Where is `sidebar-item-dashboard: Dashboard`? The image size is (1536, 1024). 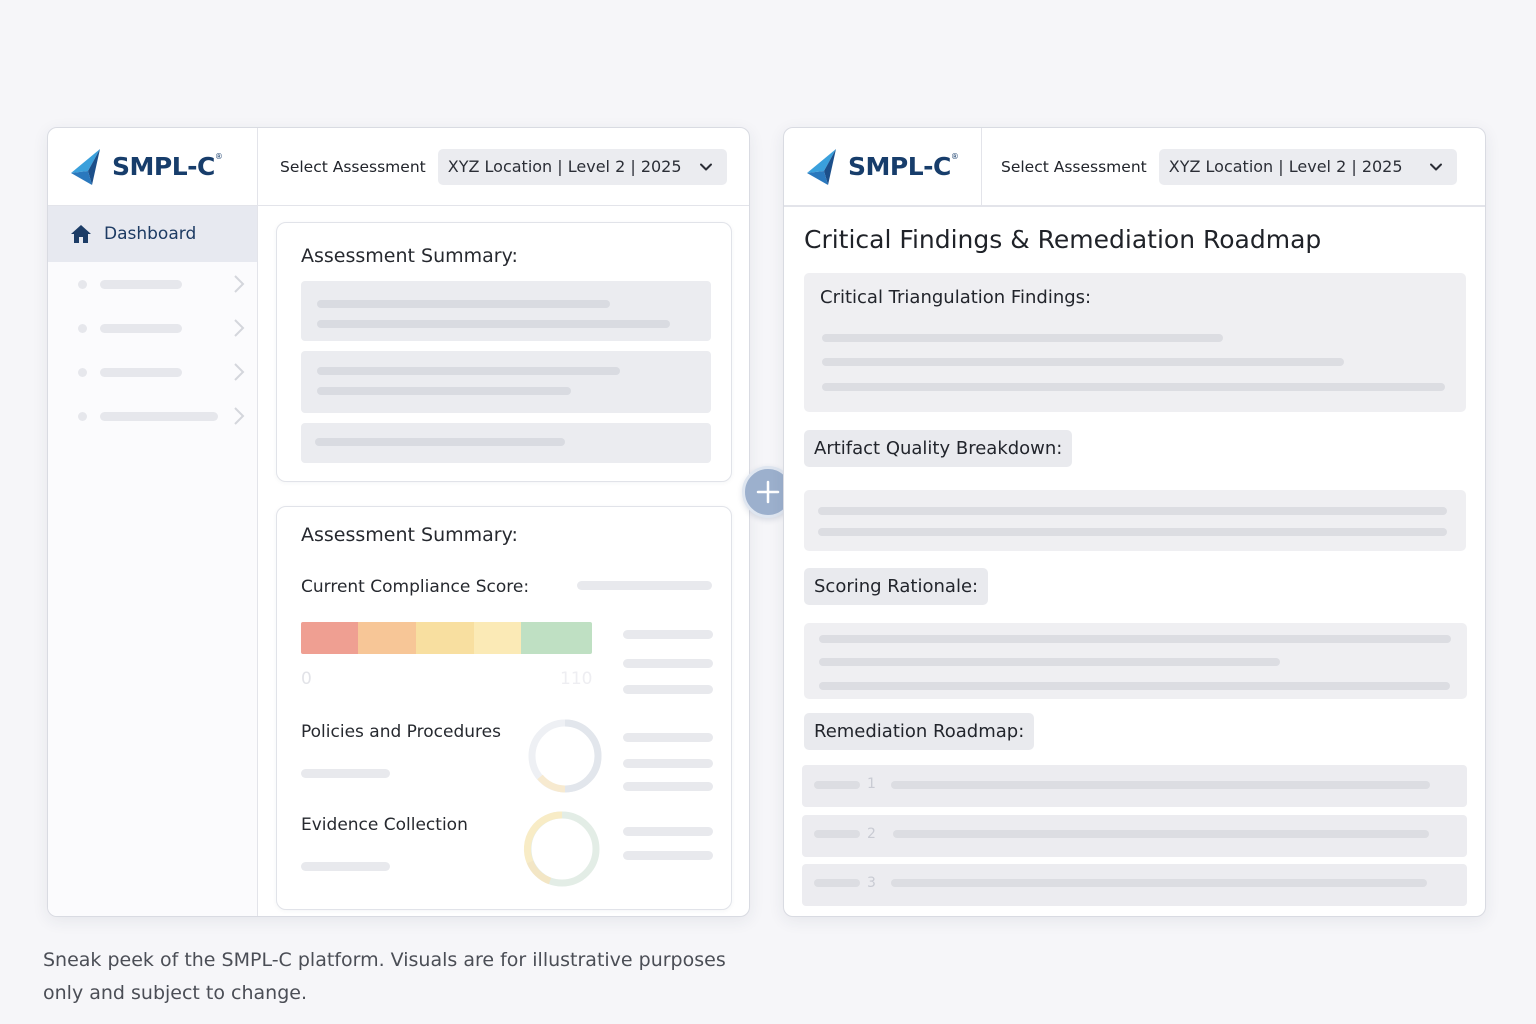
sidebar-item-dashboard: Dashboard is located at coordinates (152, 234).